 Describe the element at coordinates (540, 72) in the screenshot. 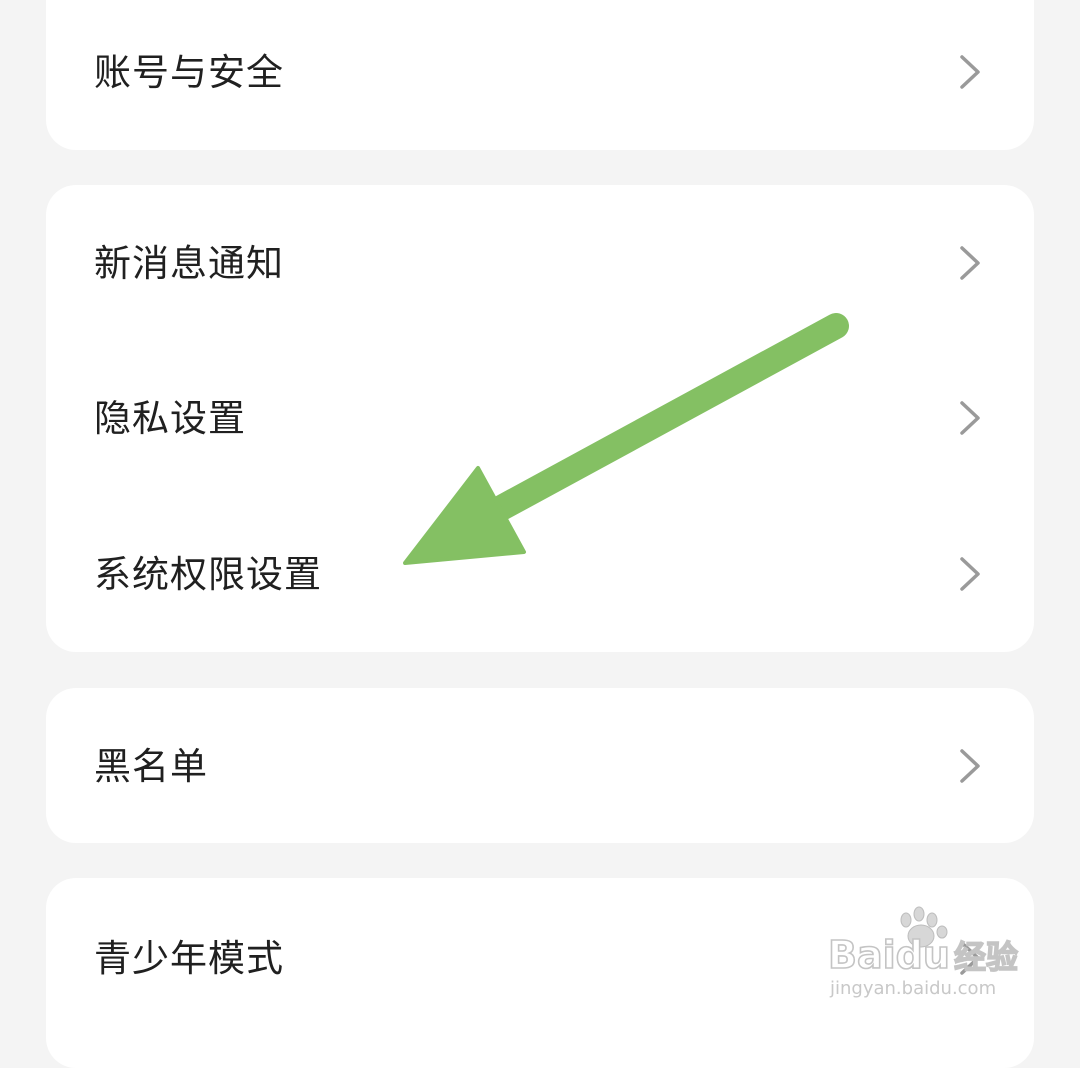

I see `settings-item-account-security: 账号与安全` at that location.